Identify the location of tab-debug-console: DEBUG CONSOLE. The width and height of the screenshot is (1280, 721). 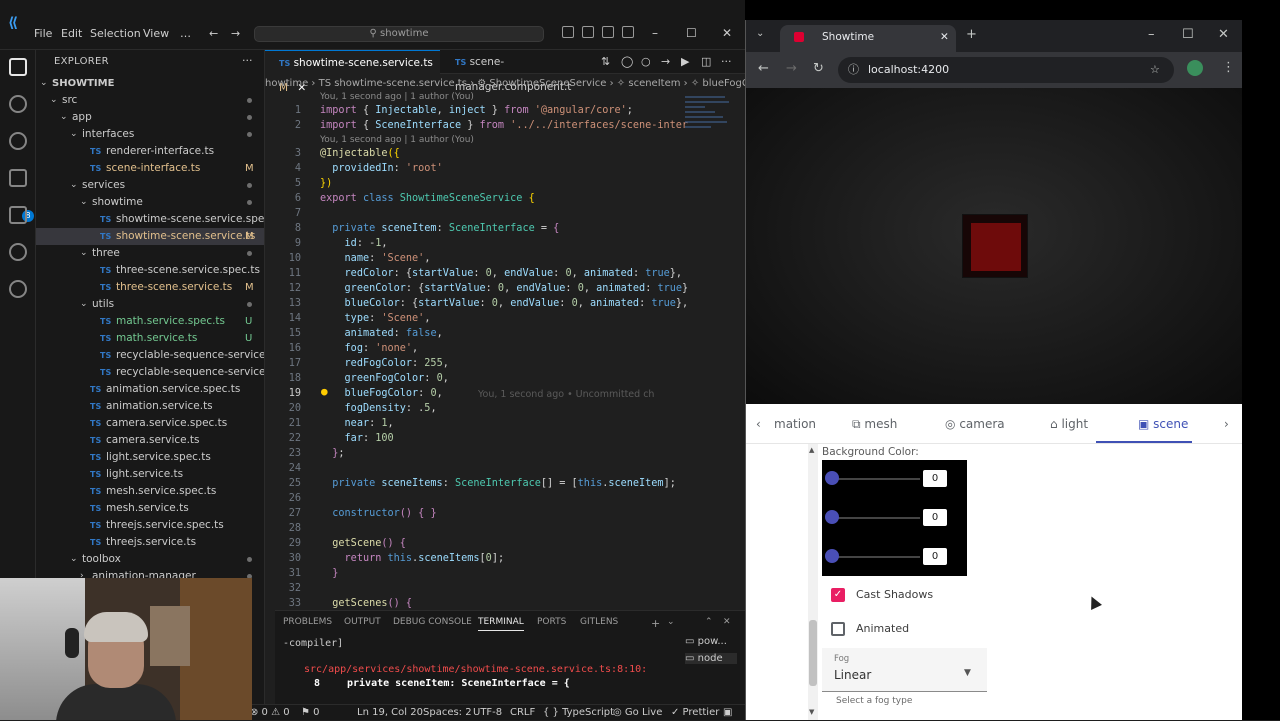
(432, 622).